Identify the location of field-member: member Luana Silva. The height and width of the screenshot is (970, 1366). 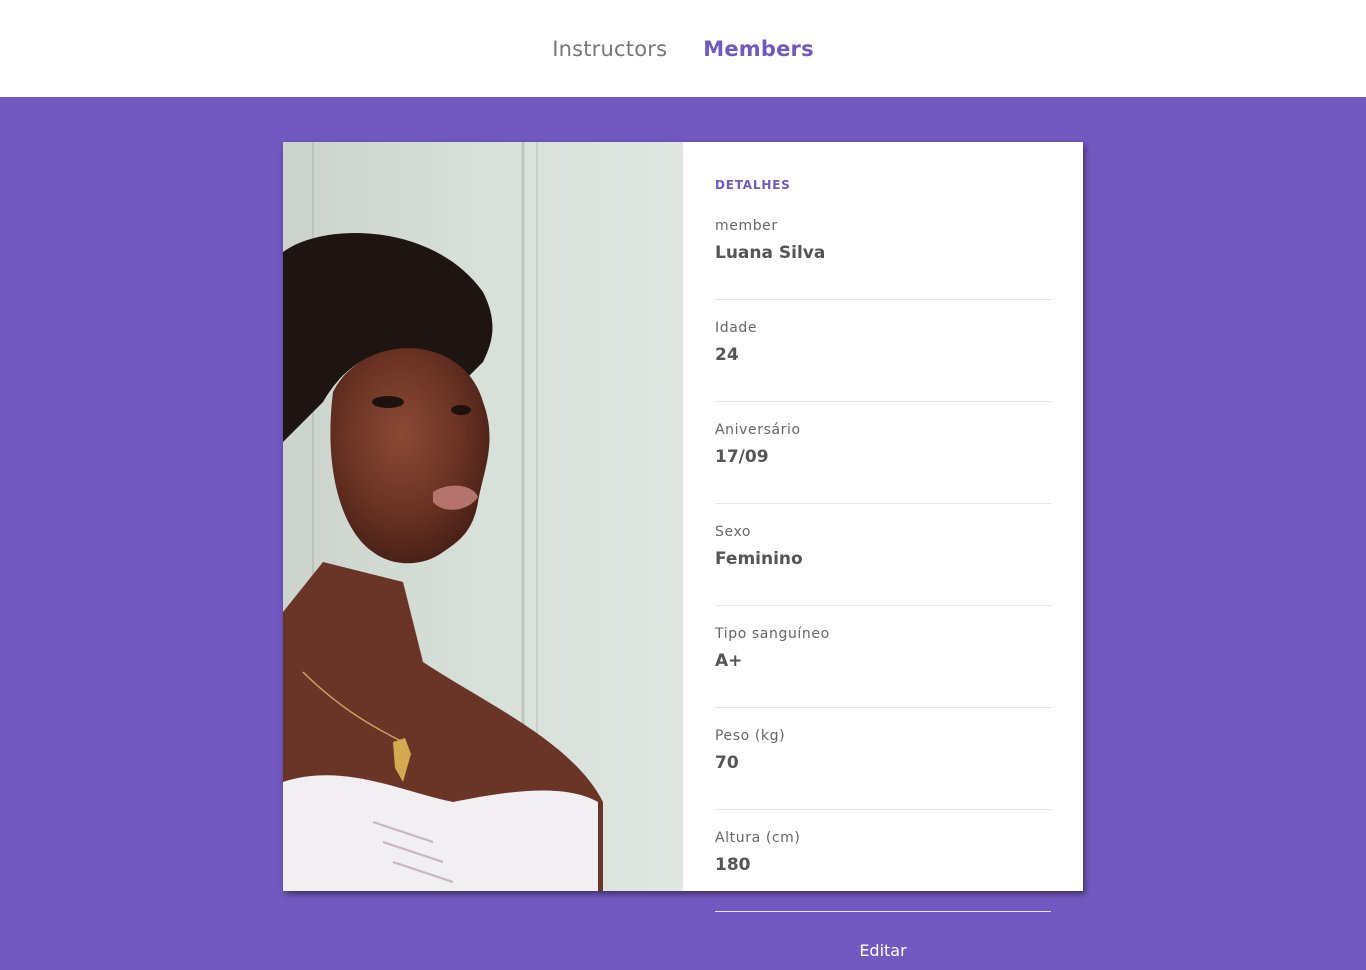
(883, 258).